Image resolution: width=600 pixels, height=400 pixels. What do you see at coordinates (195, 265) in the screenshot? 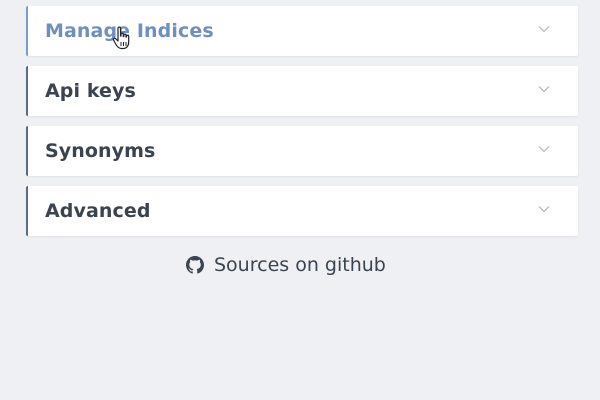
I see `github-icon` at bounding box center [195, 265].